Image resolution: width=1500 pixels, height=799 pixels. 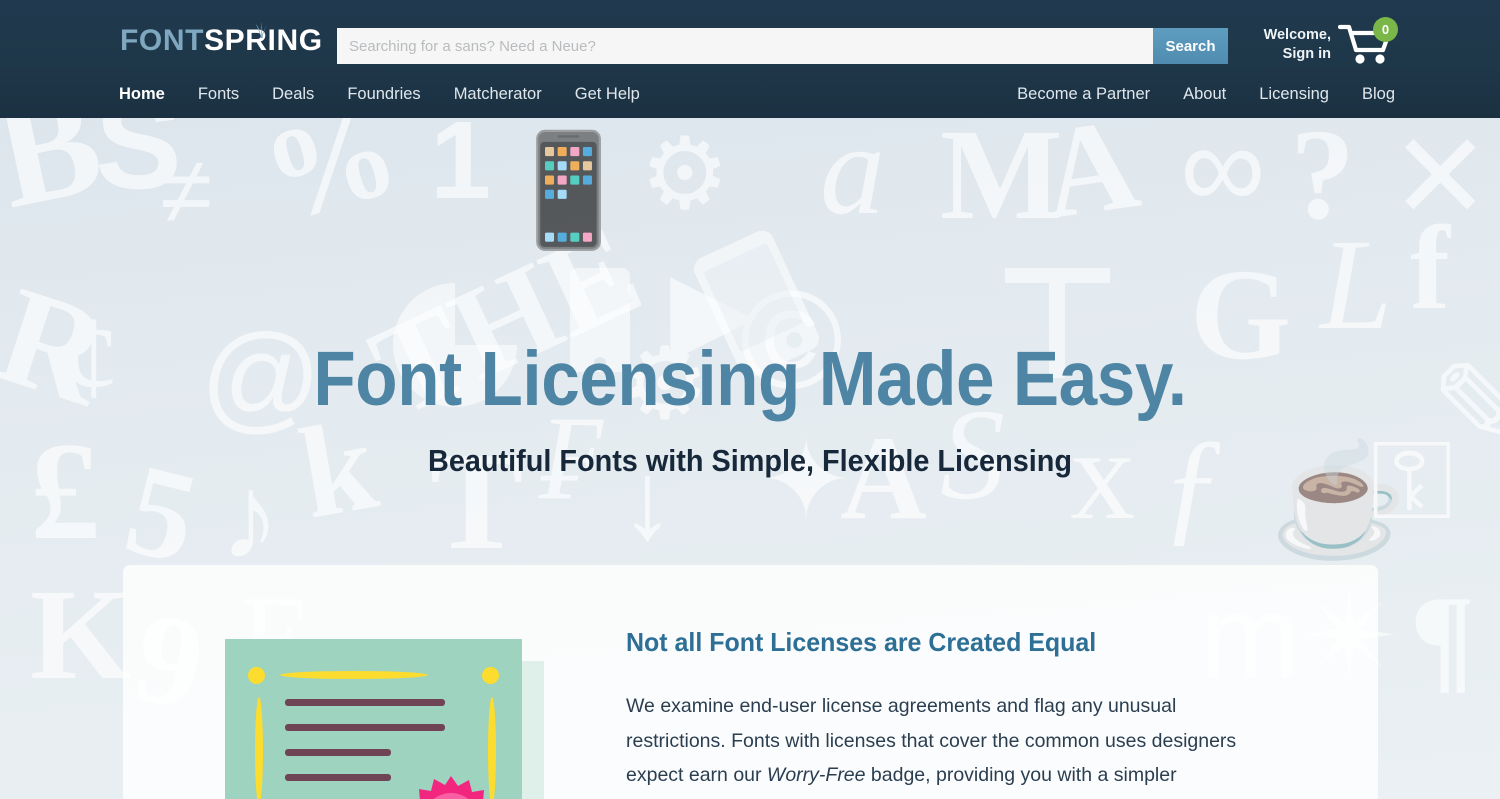 What do you see at coordinates (80, 635) in the screenshot?
I see `svg-text: K` at bounding box center [80, 635].